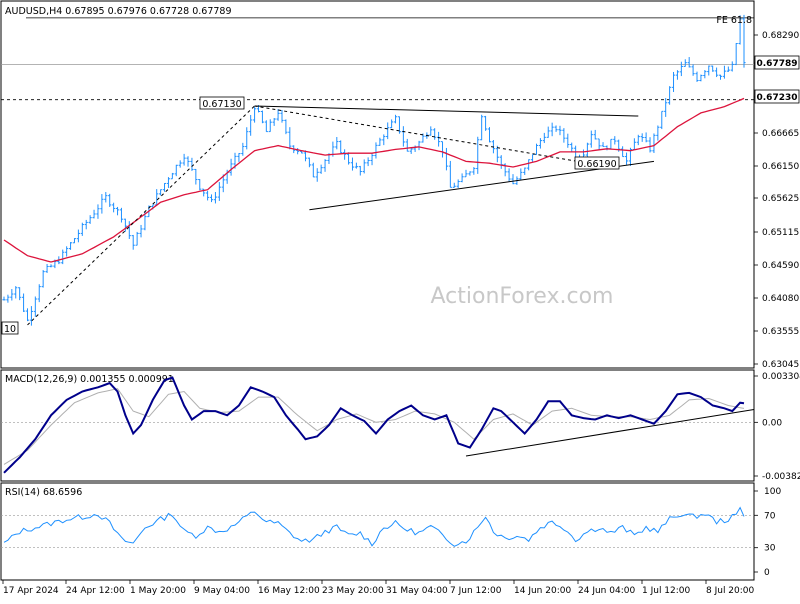  I want to click on high-annotation: 0.67130, so click(222, 103).